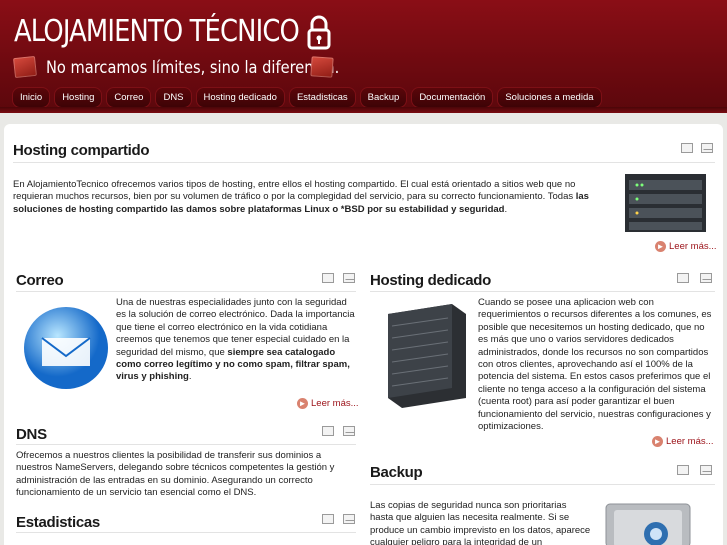  Describe the element at coordinates (383, 97) in the screenshot. I see `nav-item-backup: Backup` at that location.